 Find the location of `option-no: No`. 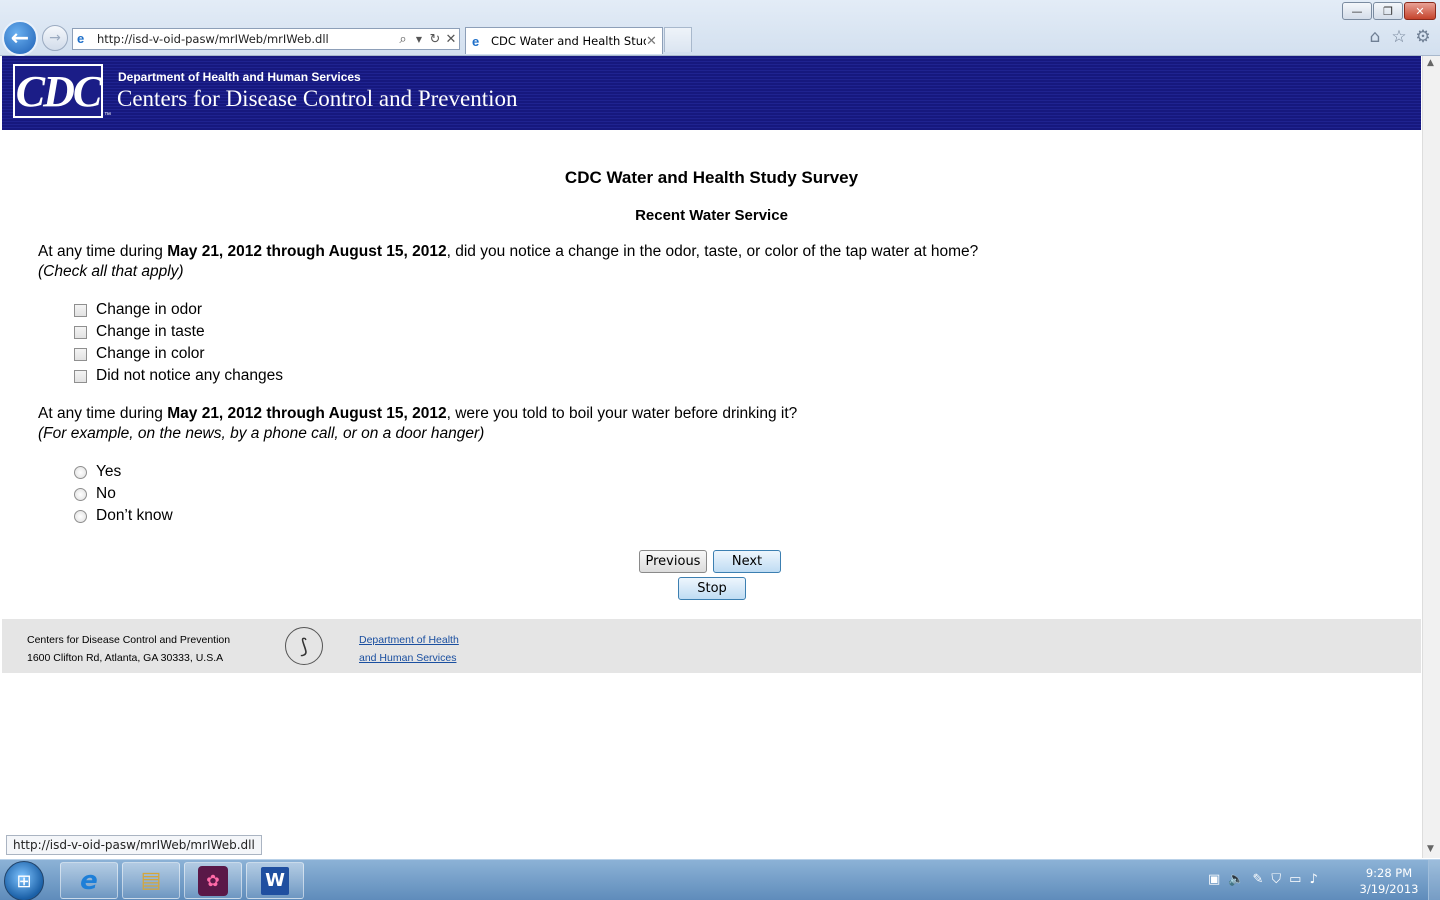

option-no: No is located at coordinates (123, 494).